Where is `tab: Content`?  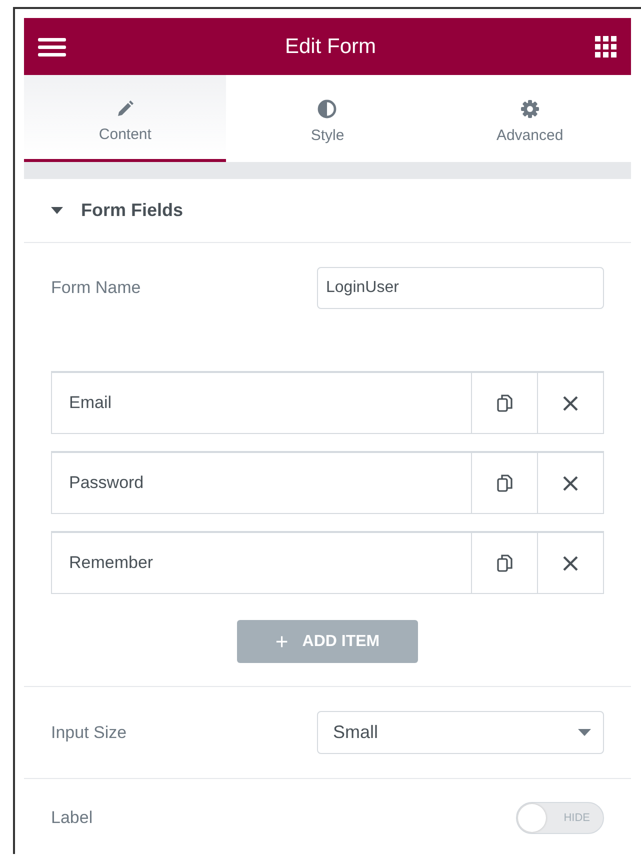 tab: Content is located at coordinates (125, 118).